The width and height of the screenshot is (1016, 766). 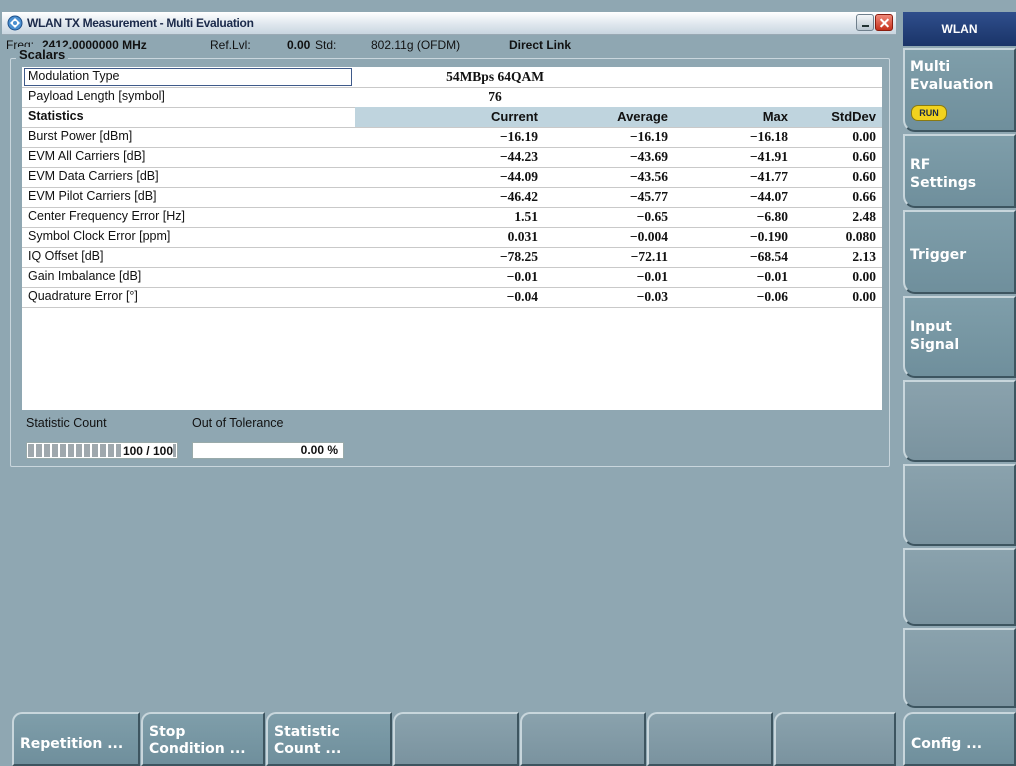 I want to click on col-current: Current, so click(x=514, y=116).